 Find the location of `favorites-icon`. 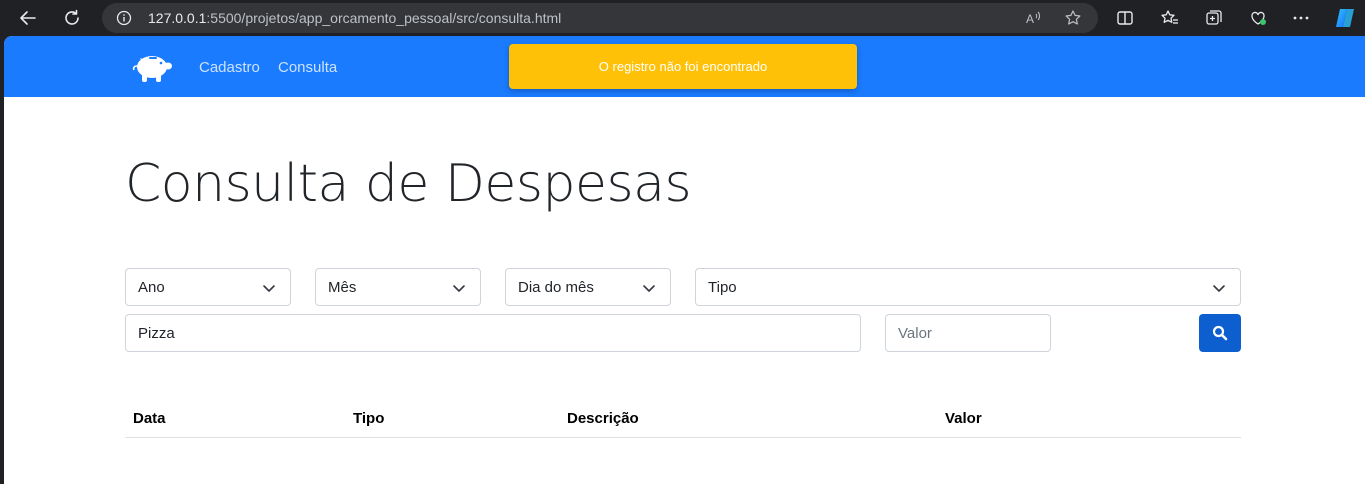

favorites-icon is located at coordinates (1170, 18).